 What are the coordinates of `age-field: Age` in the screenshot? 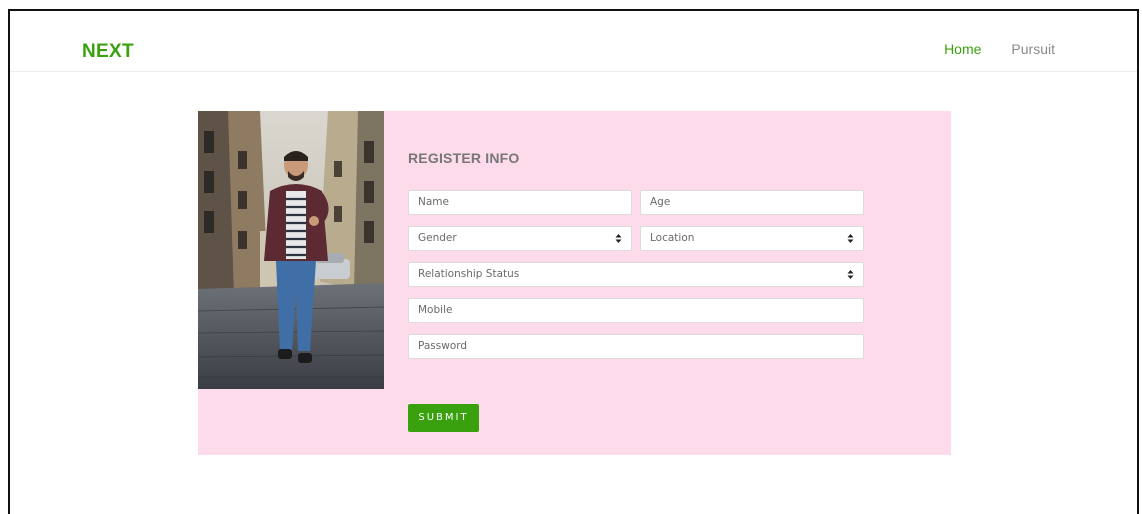 It's located at (752, 202).